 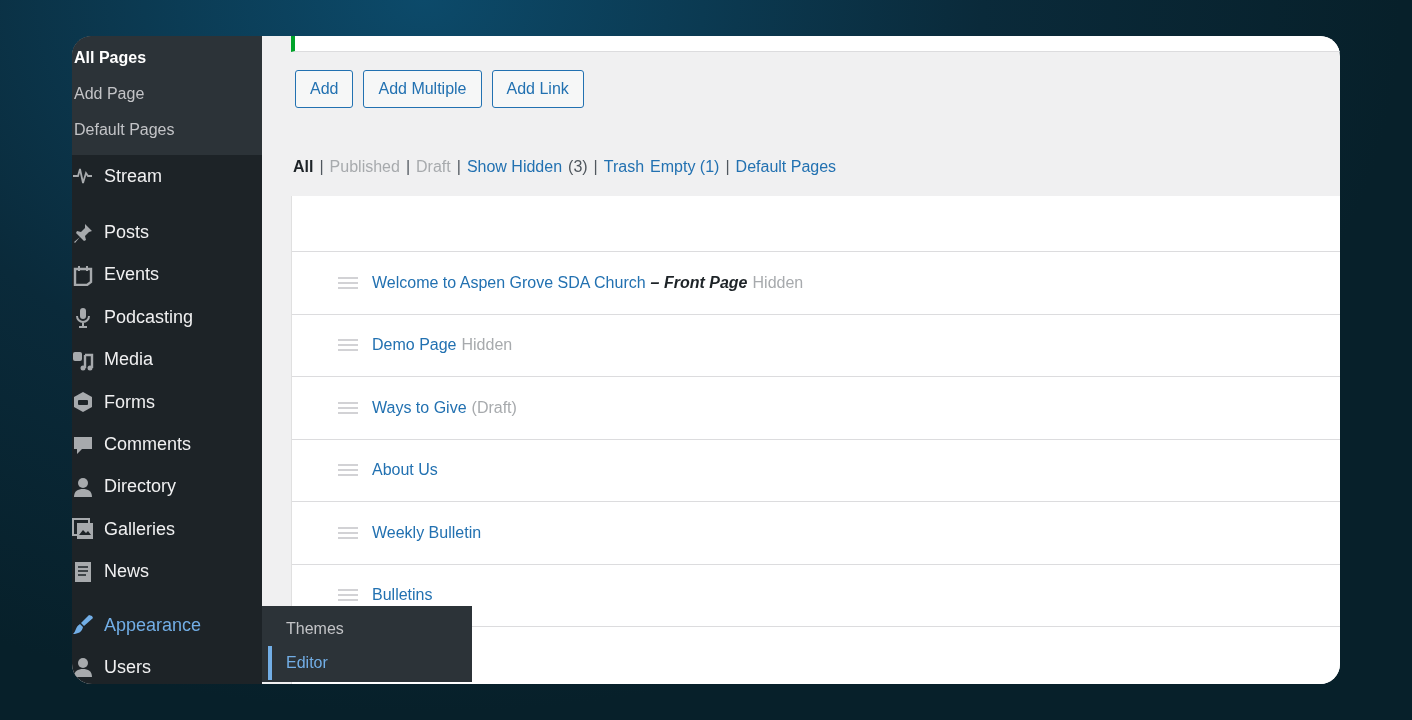 I want to click on page-title-link: Welcome to Aspen Grove SDA Church, so click(x=509, y=282).